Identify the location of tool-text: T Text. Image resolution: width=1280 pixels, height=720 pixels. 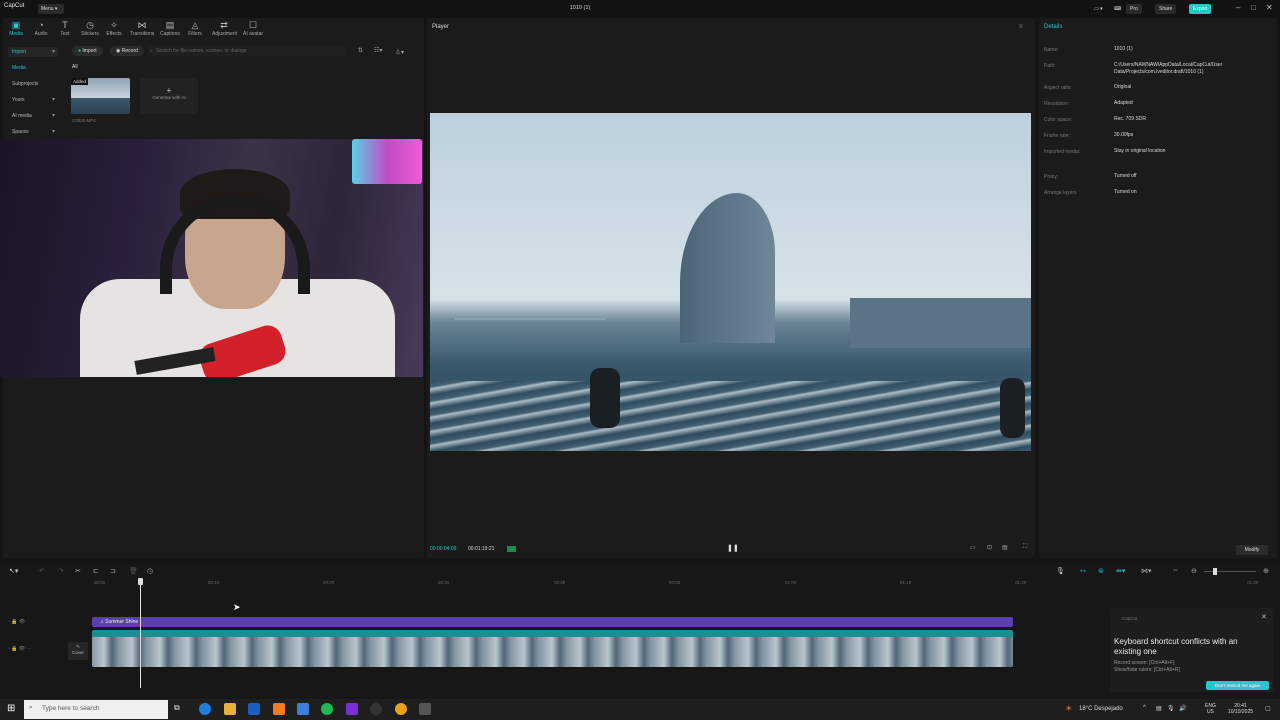
(65, 28).